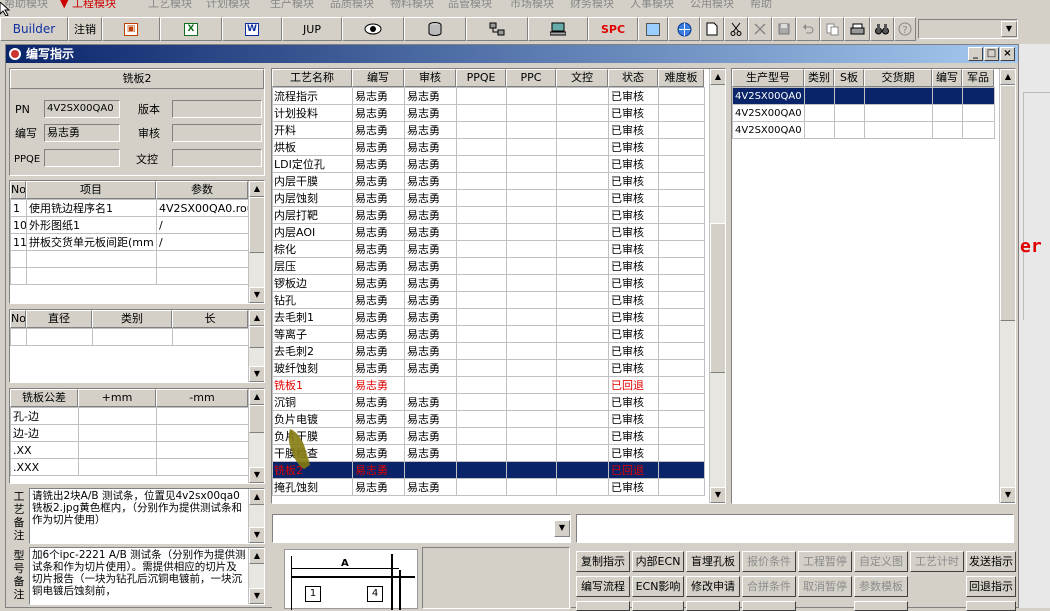 The height and width of the screenshot is (611, 1050). Describe the element at coordinates (991, 54) in the screenshot. I see `maximize-button: □` at that location.